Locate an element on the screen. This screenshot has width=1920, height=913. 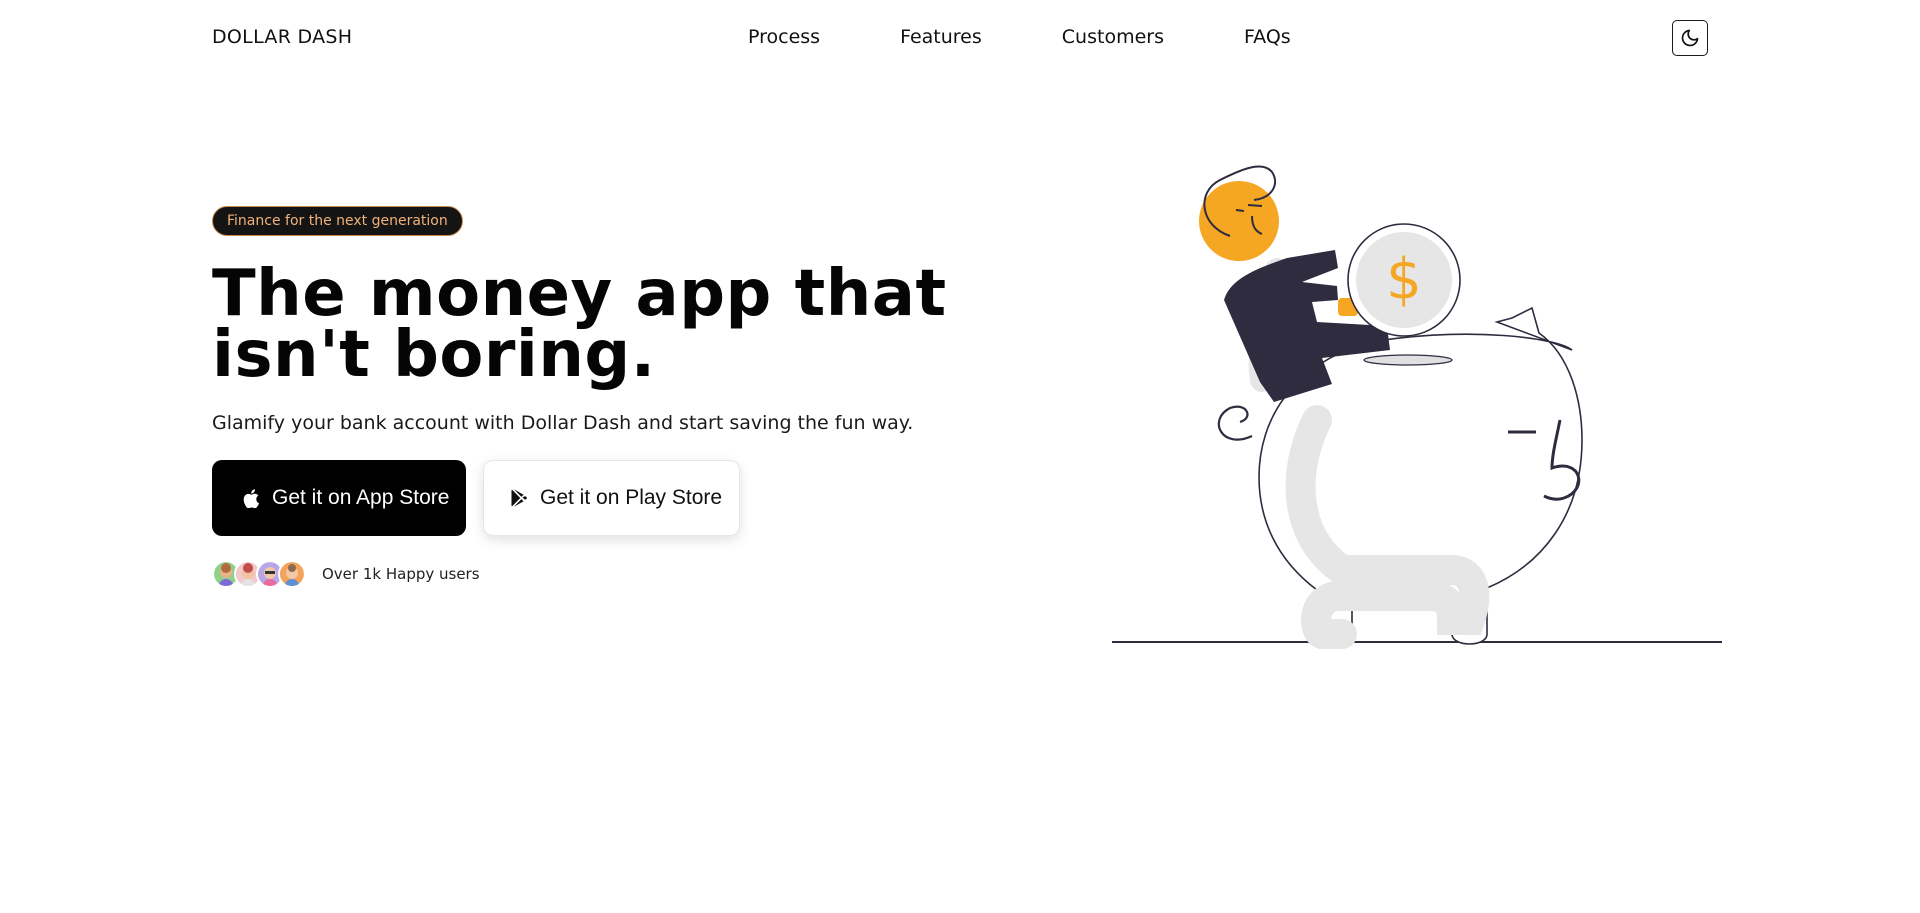
piggy-tail is located at coordinates (1235, 423).